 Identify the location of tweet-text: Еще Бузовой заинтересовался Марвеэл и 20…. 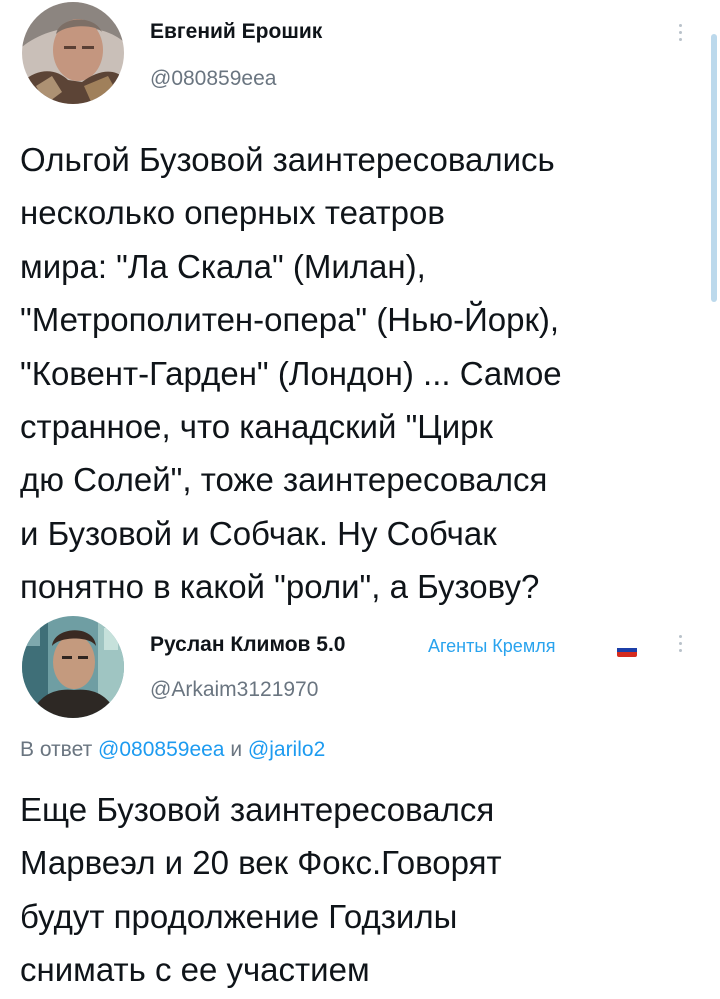
(261, 890).